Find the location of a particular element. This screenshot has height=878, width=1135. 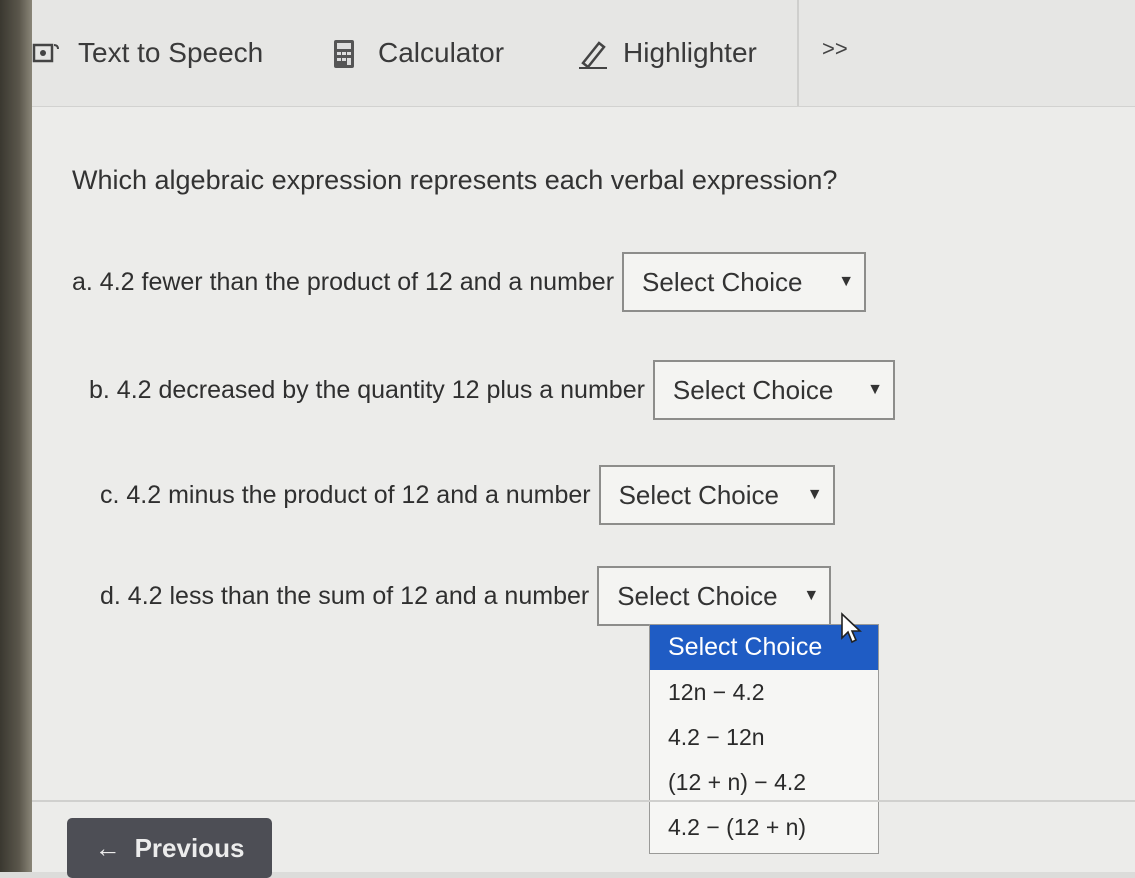

highlighter-label: Highlighter is located at coordinates (690, 52).